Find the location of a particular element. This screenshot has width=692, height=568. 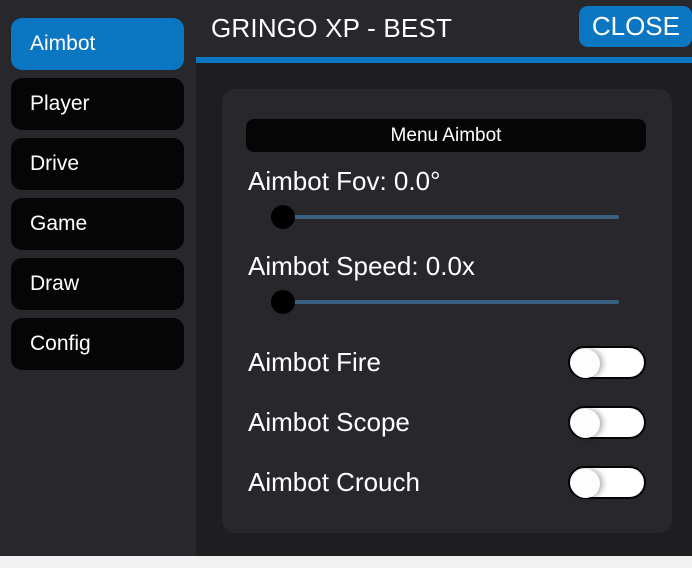

sidebar-item-player: Player is located at coordinates (97, 104).